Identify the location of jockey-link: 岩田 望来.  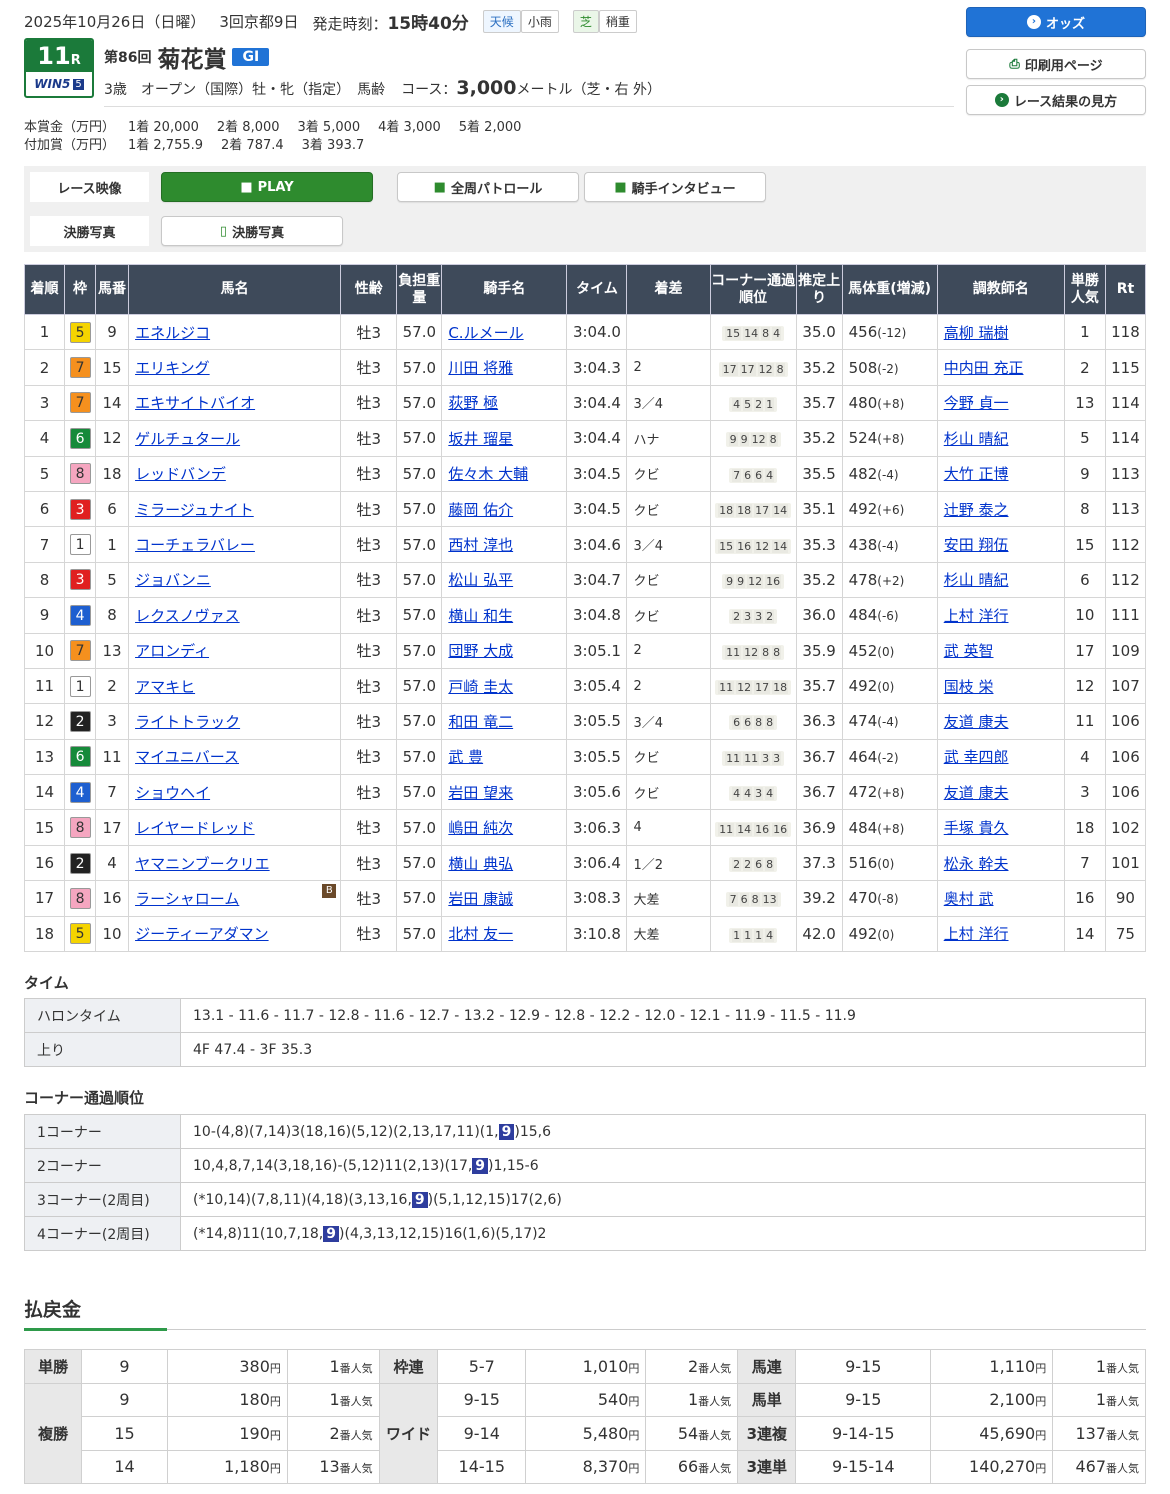
(480, 793).